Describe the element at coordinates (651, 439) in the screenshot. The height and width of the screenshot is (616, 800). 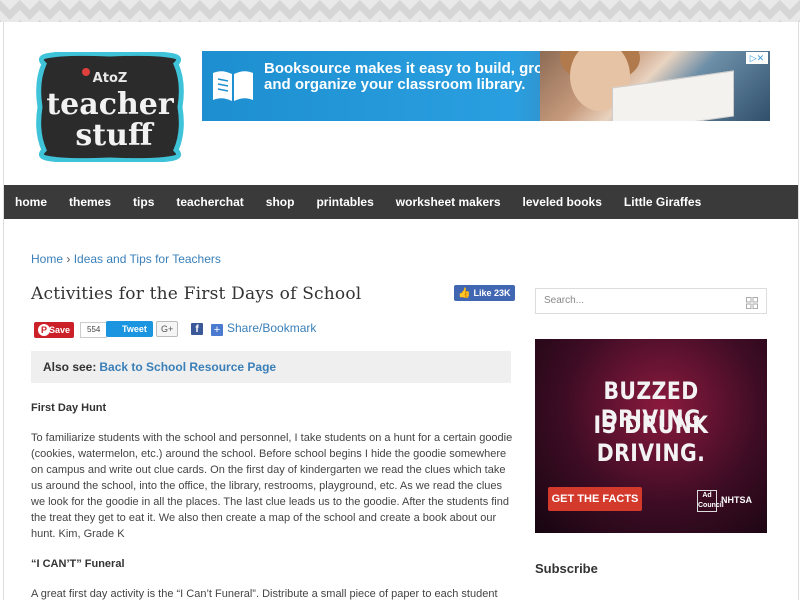
I see `ad-headline-2: IS DRUNK DRIVING.` at that location.